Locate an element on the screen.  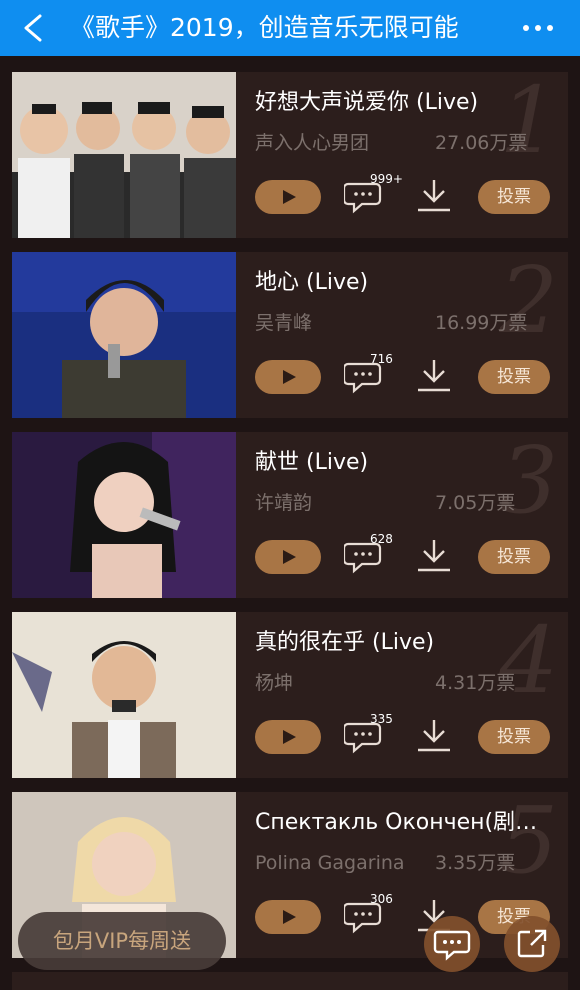
artist-name: 杨坤 is located at coordinates (274, 683).